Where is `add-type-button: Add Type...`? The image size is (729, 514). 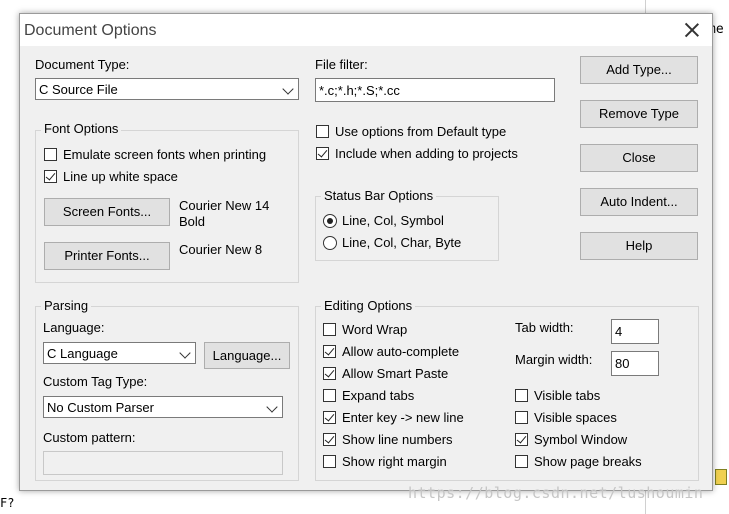
add-type-button: Add Type... is located at coordinates (639, 70).